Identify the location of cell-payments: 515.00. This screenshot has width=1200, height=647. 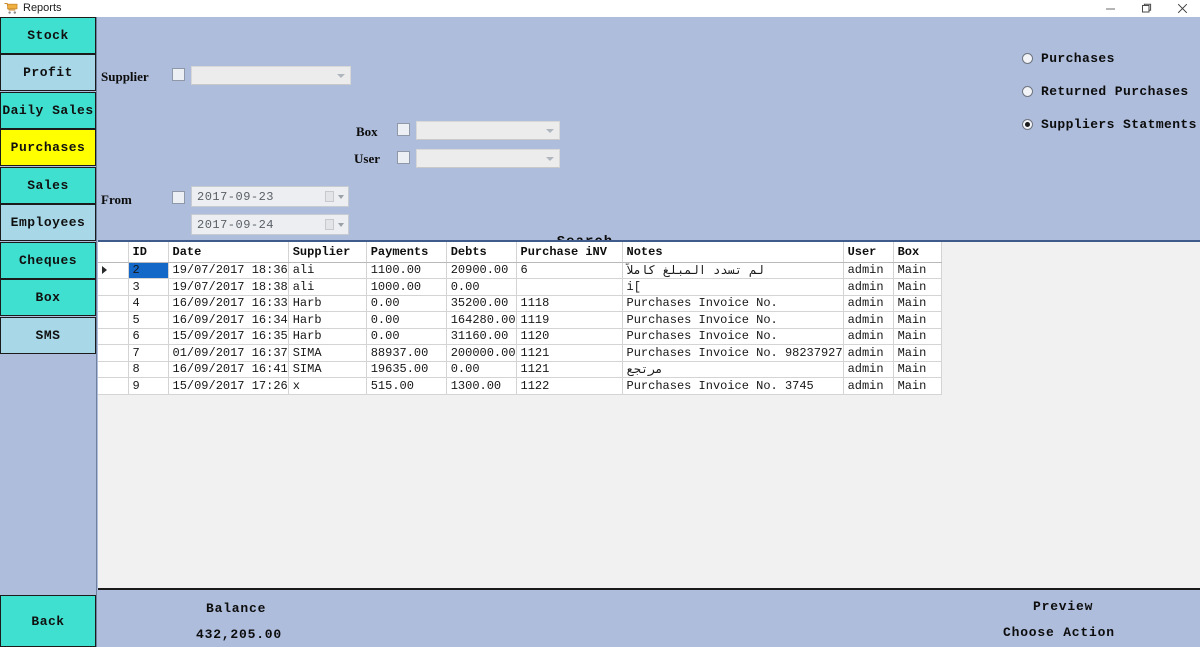
(406, 386).